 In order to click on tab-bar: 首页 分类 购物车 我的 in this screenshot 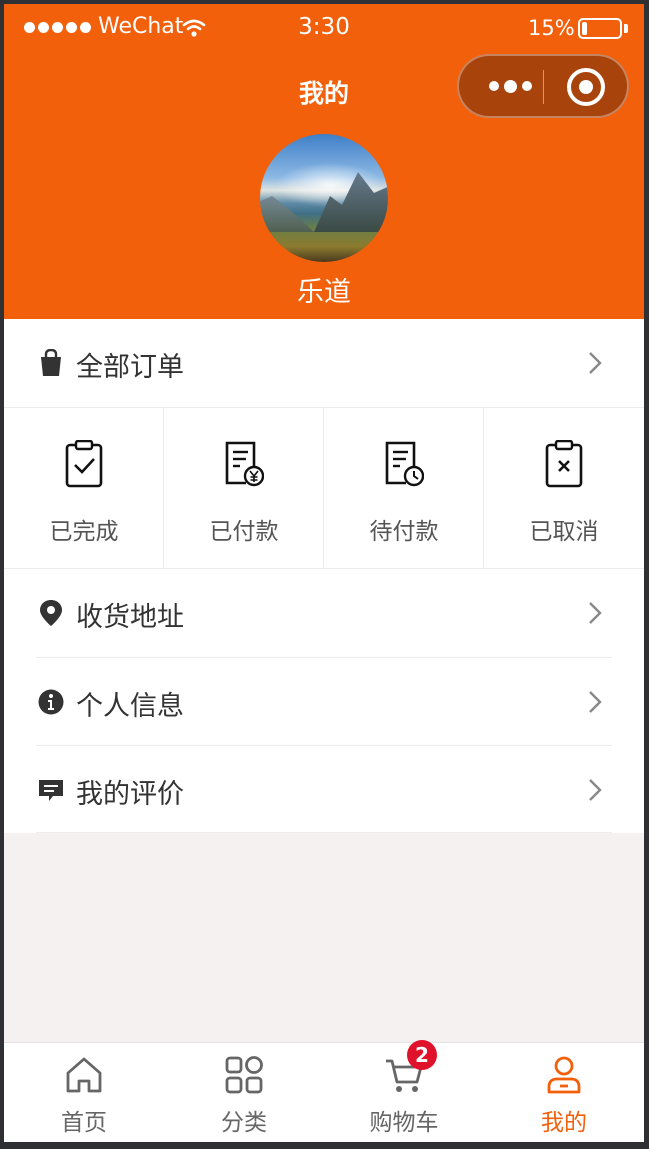, I will do `click(324, 1092)`.